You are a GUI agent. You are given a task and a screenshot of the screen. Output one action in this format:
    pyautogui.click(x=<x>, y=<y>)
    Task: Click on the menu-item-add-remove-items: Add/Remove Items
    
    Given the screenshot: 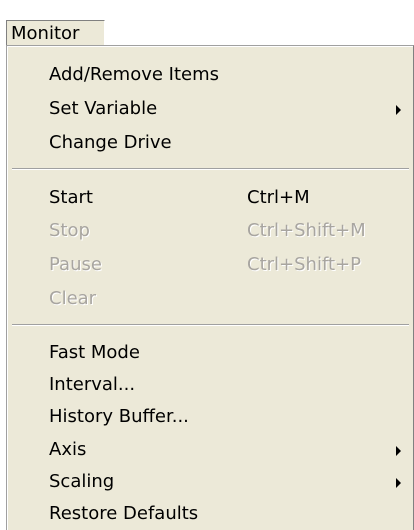 What is the action you would take?
    pyautogui.click(x=210, y=75)
    